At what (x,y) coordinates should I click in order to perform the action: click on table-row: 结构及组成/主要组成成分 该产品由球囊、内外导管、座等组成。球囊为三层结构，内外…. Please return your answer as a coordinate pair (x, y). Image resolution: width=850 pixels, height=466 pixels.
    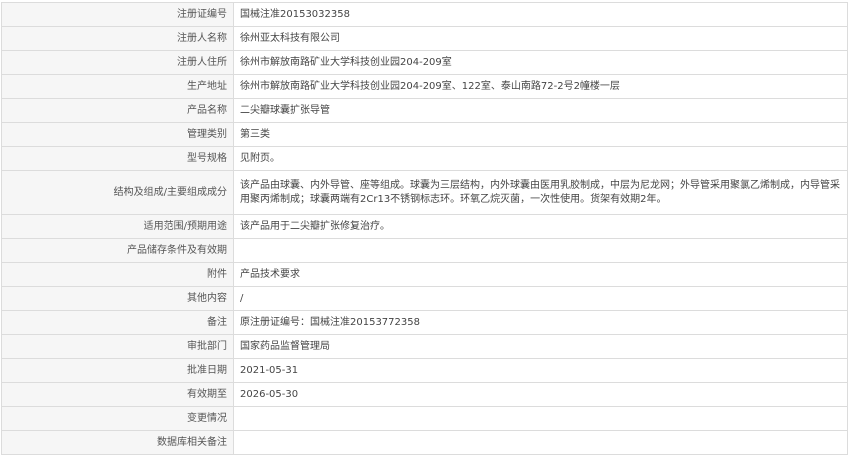
    Looking at the image, I should click on (424, 192).